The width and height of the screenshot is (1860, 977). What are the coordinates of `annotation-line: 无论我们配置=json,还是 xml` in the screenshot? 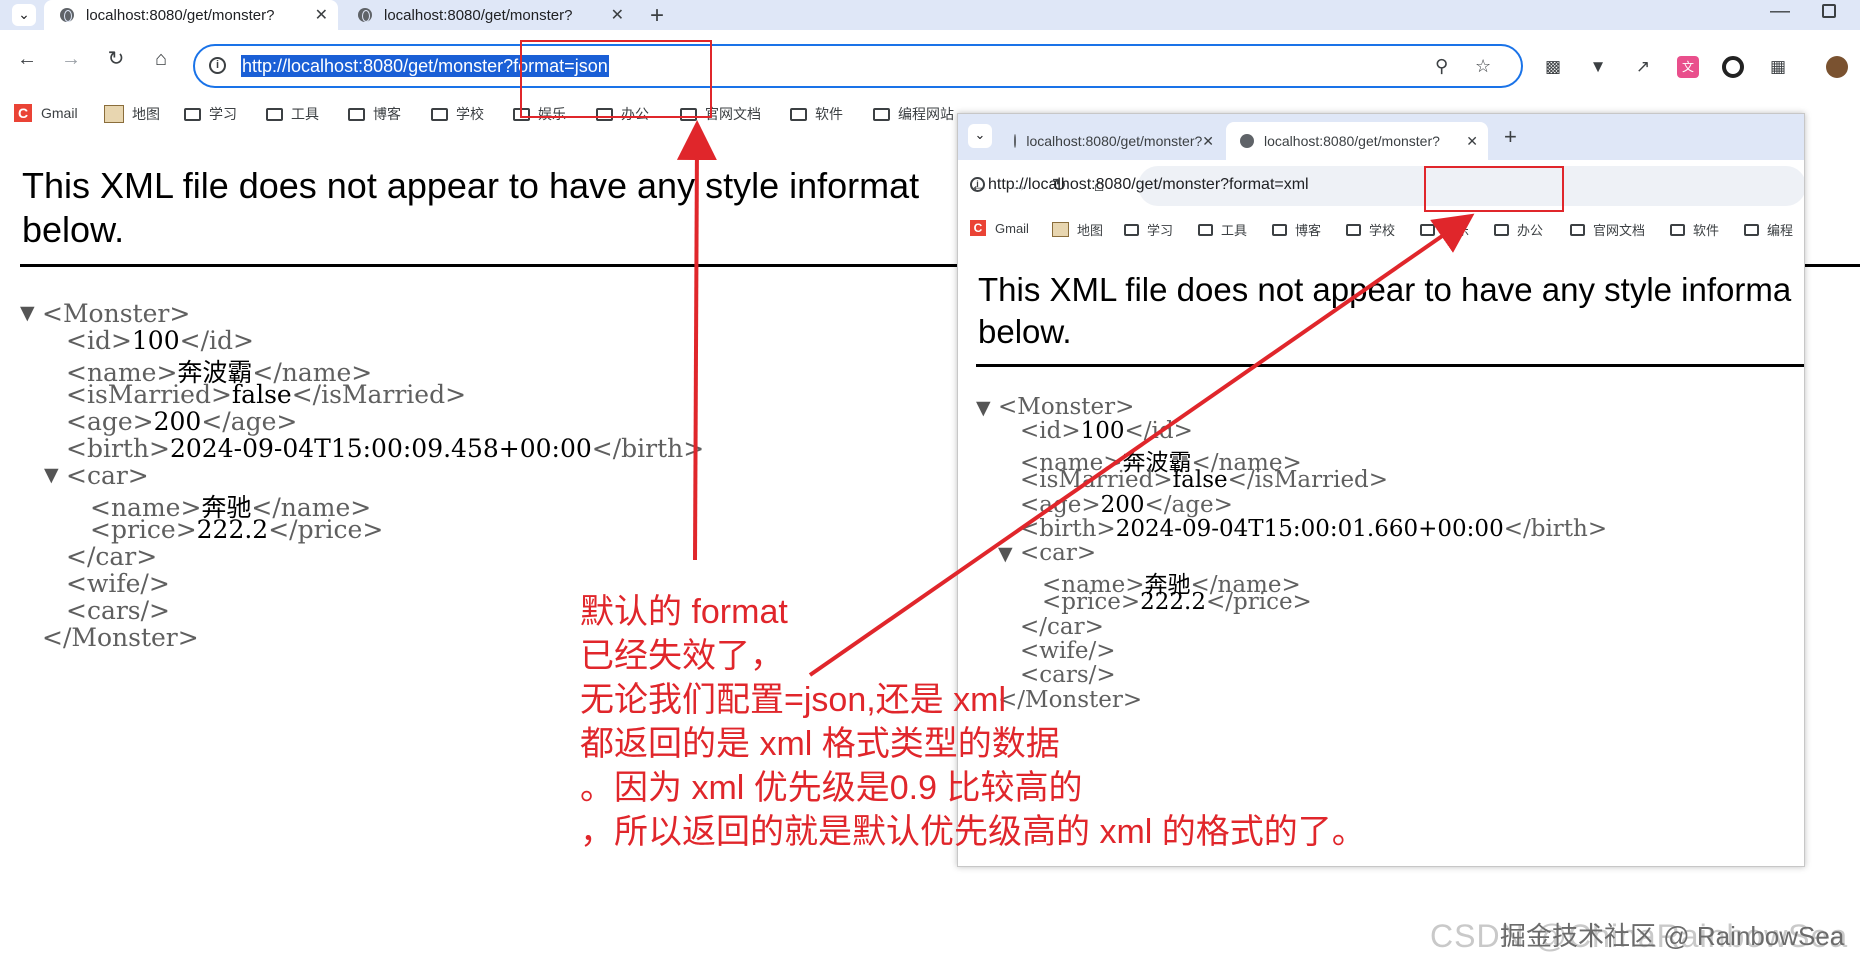 It's located at (793, 700).